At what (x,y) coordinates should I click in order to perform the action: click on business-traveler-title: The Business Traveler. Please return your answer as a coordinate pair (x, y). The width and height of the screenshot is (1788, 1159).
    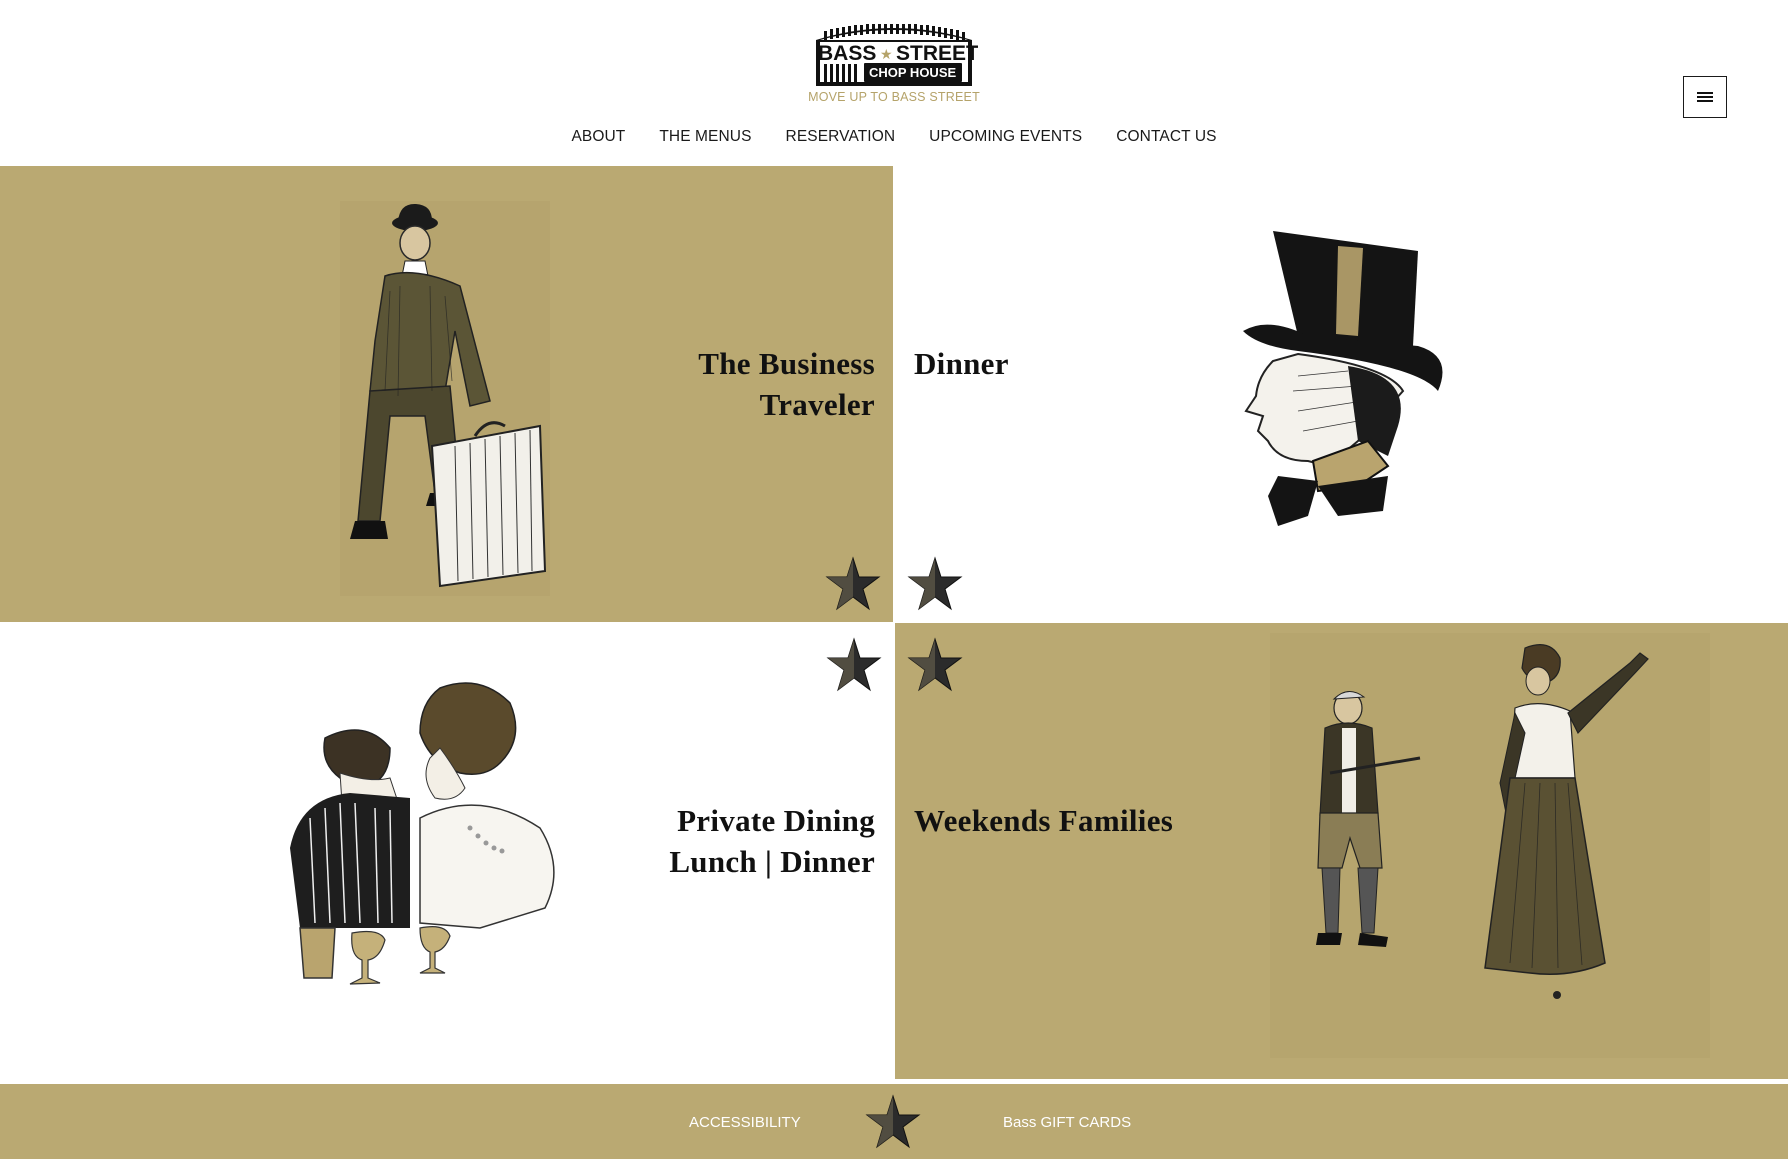
    Looking at the image, I should click on (786, 384).